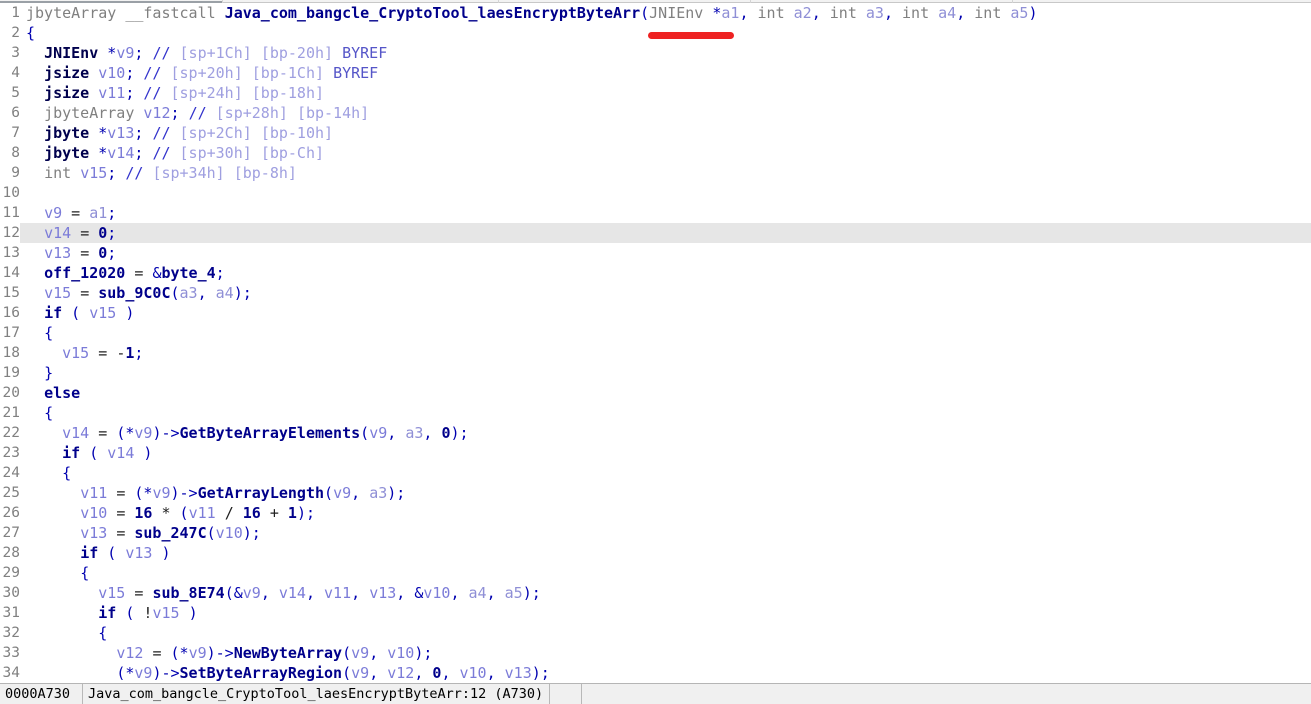 This screenshot has height=704, width=1311. Describe the element at coordinates (229, 653) in the screenshot. I see `code-text: v12 = (*v9)->NewByteArray(v9, v10);` at that location.